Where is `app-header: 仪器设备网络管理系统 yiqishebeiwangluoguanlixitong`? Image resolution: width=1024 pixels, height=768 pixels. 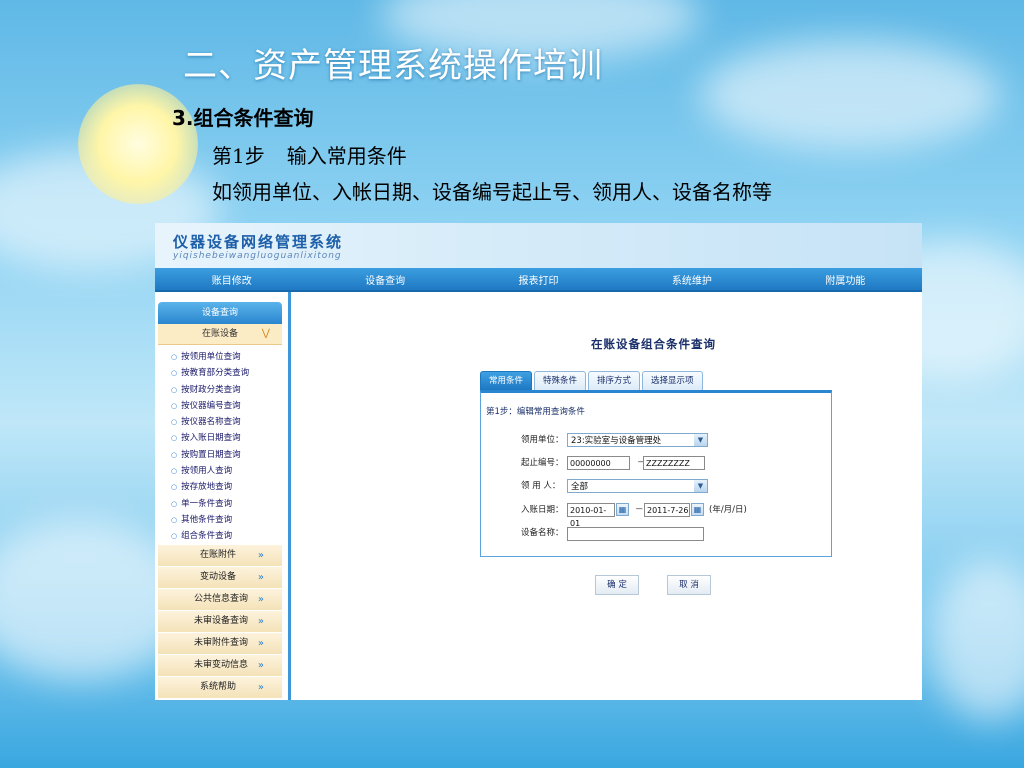 app-header: 仪器设备网络管理系统 yiqishebeiwangluoguanlixitong is located at coordinates (538, 245).